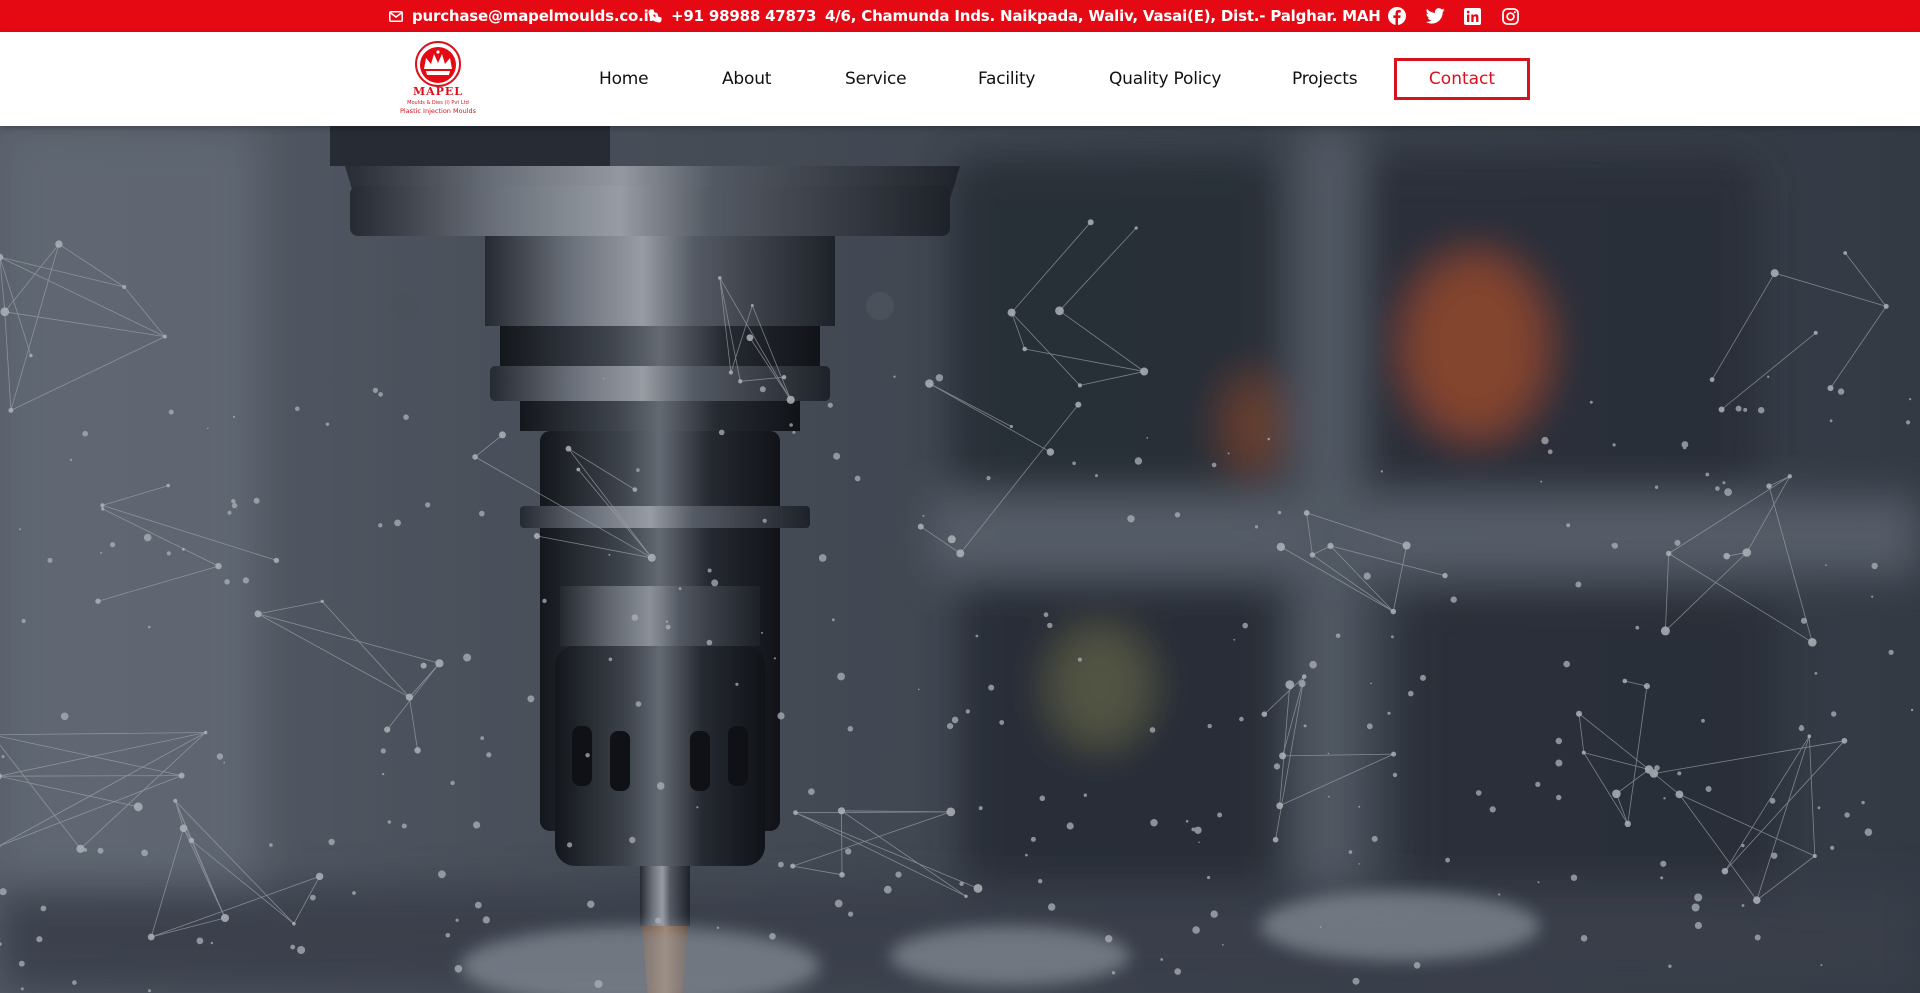 Image resolution: width=1920 pixels, height=993 pixels. What do you see at coordinates (1435, 16) in the screenshot?
I see `twitter-icon` at bounding box center [1435, 16].